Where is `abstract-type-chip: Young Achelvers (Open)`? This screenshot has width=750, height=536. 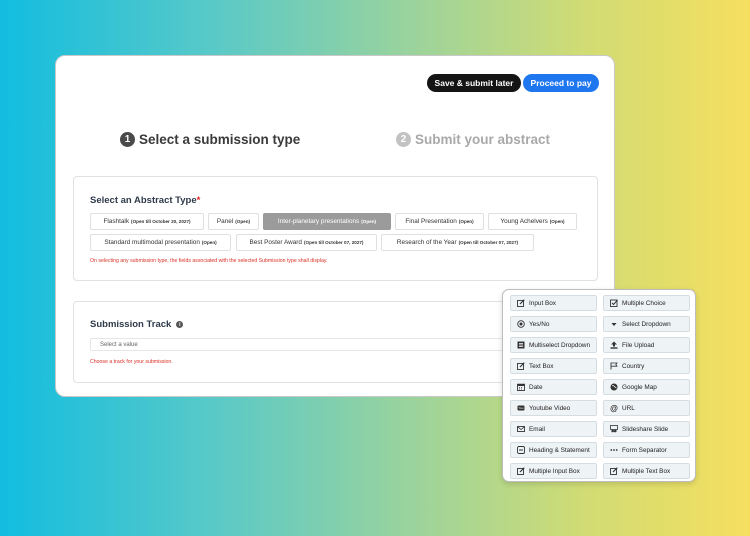
abstract-type-chip: Young Achelvers (Open) is located at coordinates (532, 221).